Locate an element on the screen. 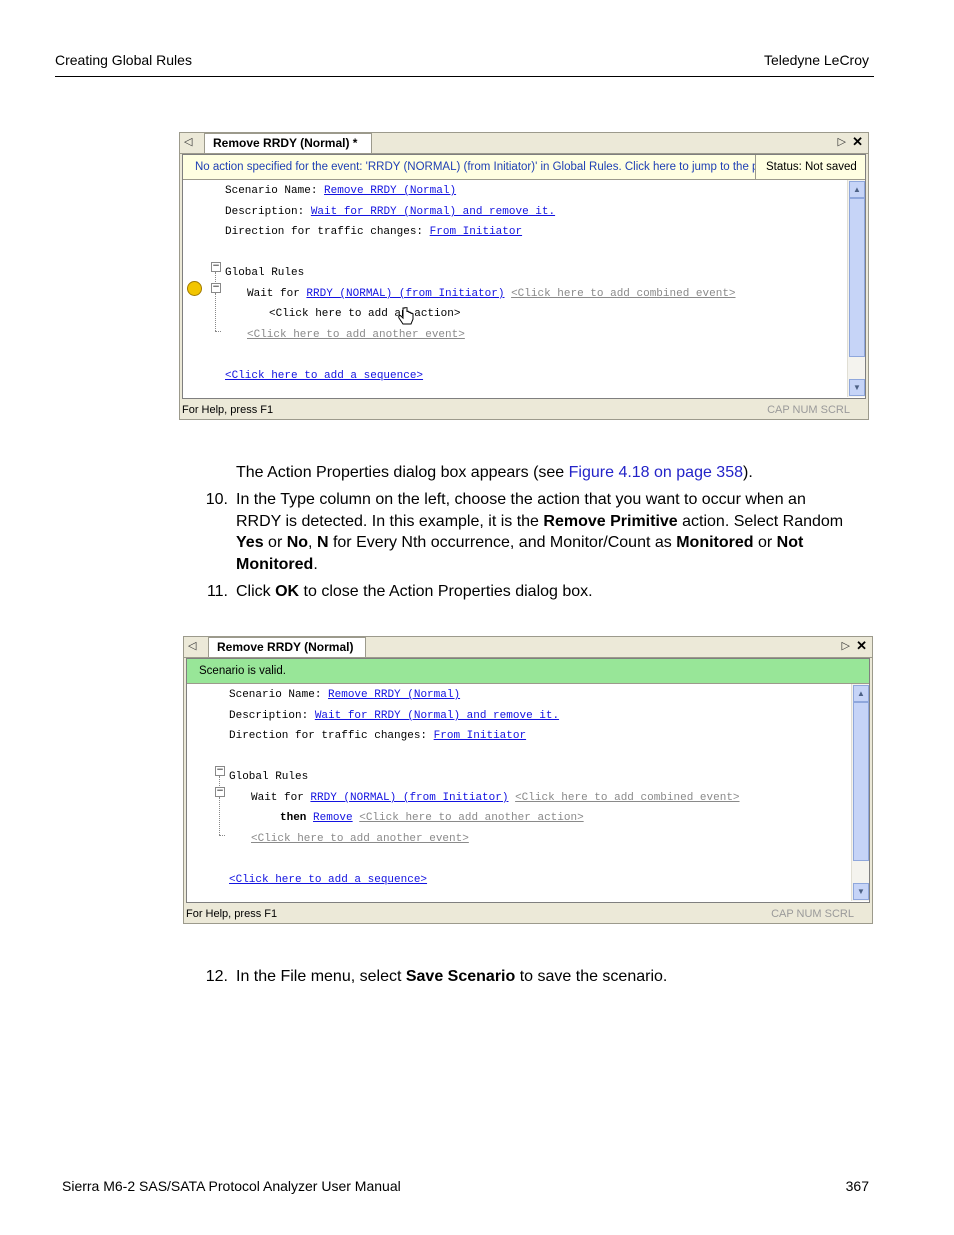 Image resolution: width=954 pixels, height=1235 pixels. hand-cursor-icon is located at coordinates (406, 316).